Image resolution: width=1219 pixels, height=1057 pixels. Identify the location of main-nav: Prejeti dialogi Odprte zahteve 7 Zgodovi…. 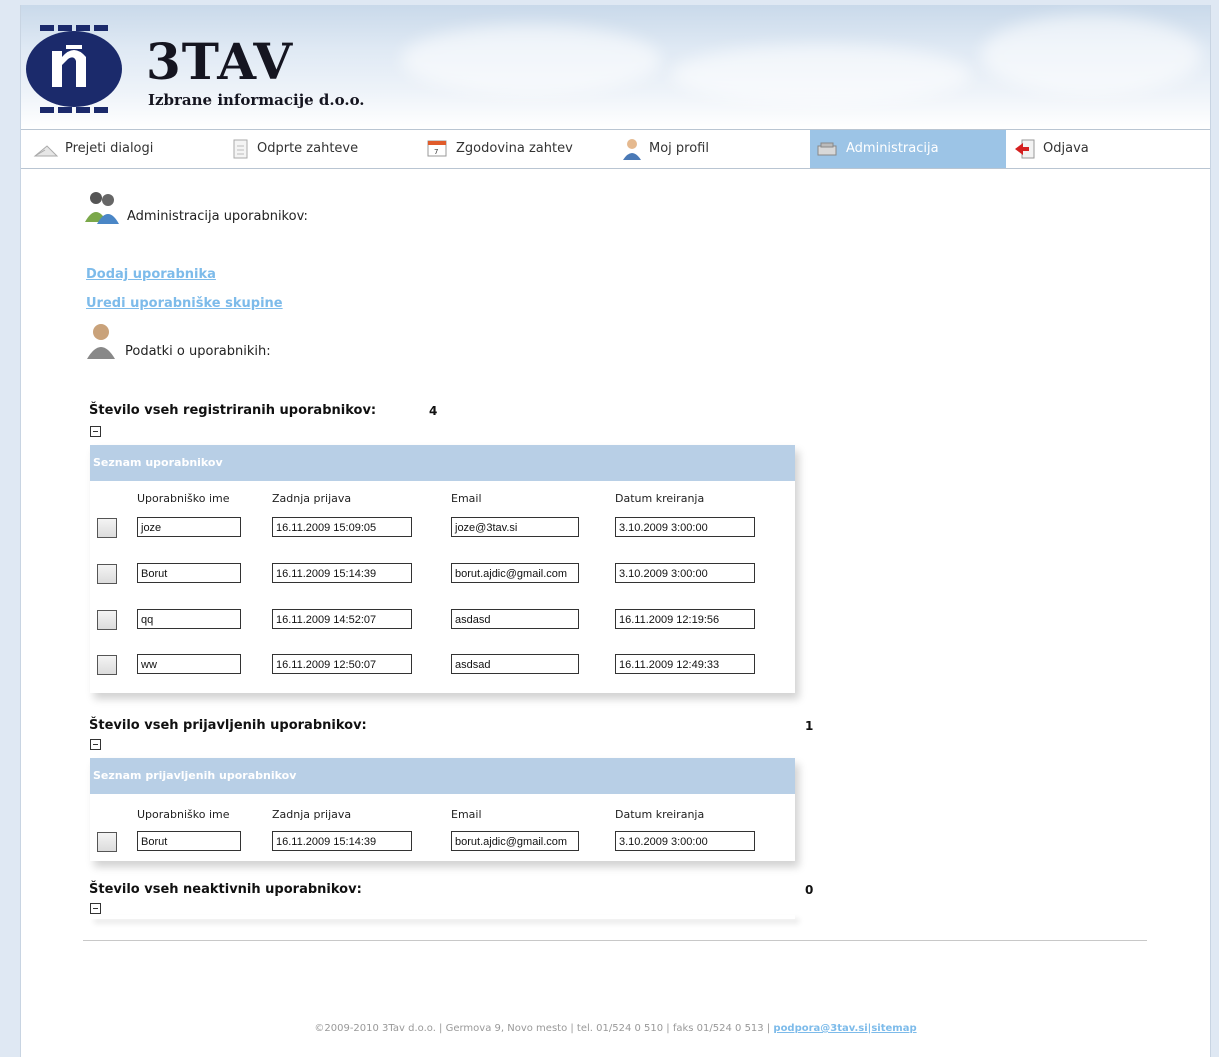
(615, 149).